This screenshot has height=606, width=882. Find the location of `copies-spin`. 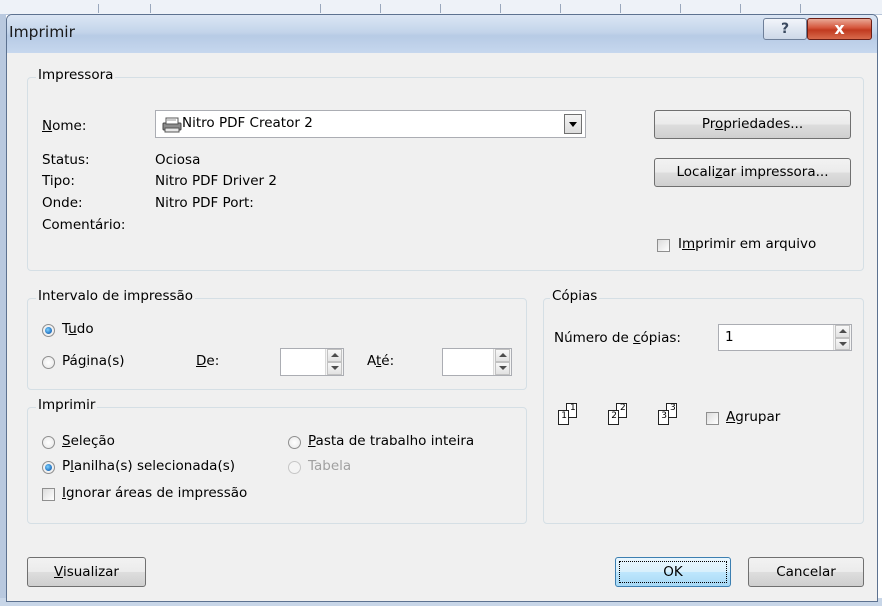

copies-spin is located at coordinates (842, 337).